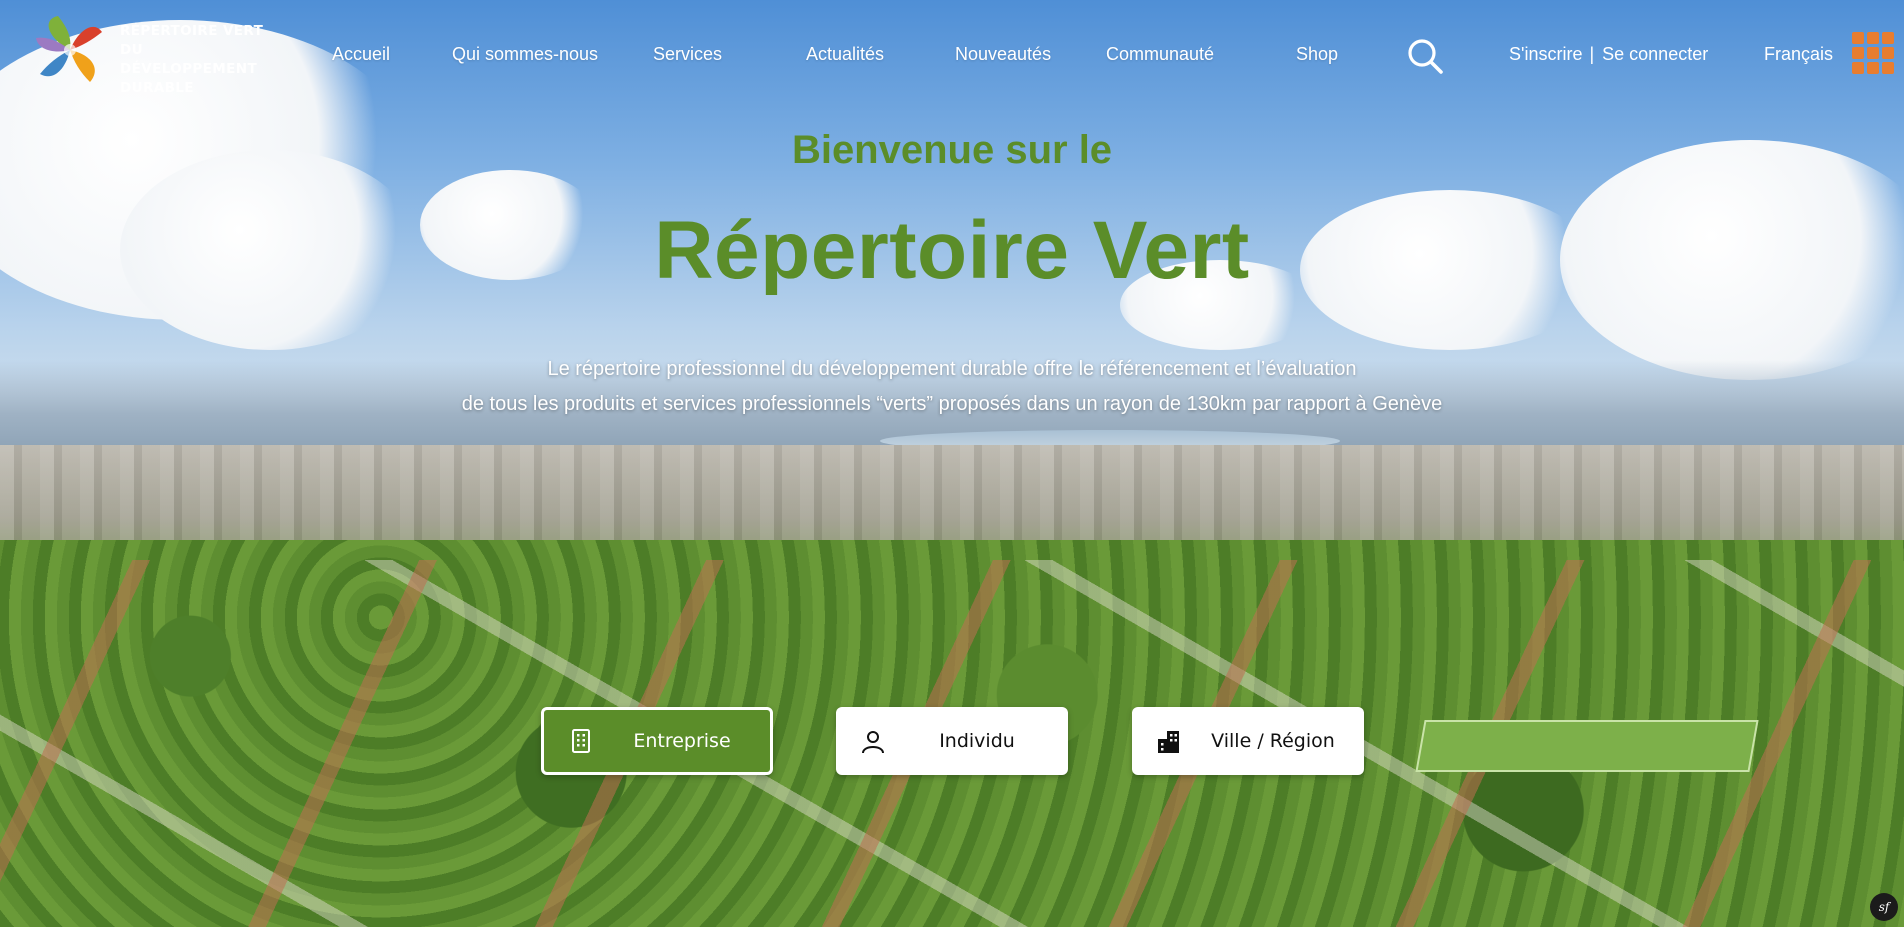 The image size is (1904, 927). What do you see at coordinates (1587, 746) in the screenshot?
I see `sports-field` at bounding box center [1587, 746].